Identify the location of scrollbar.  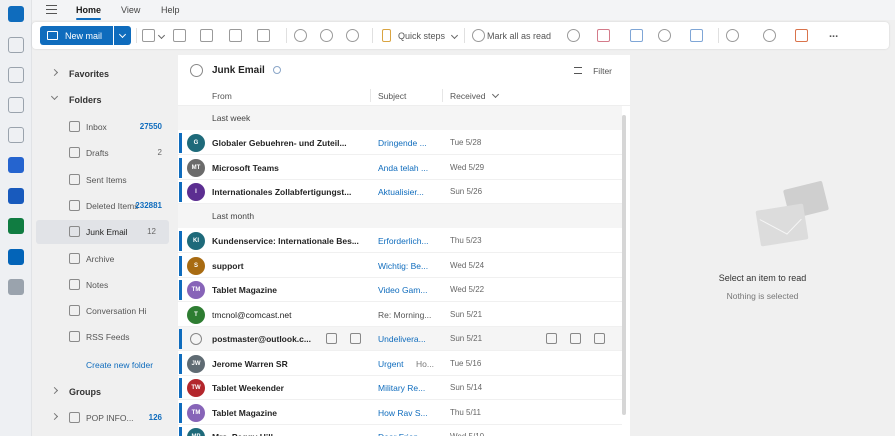
(624, 265).